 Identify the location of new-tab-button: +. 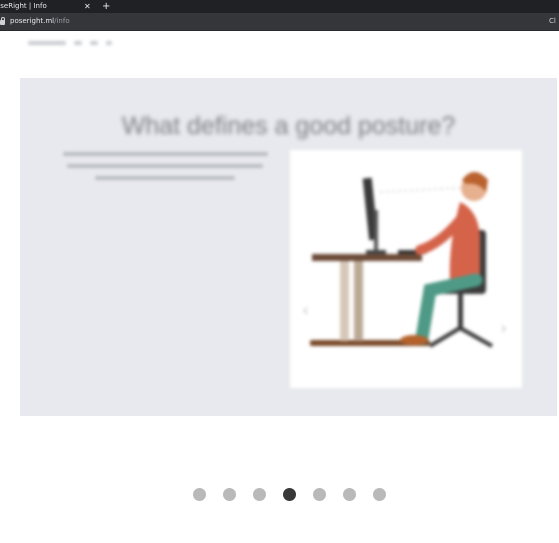
(106, 6).